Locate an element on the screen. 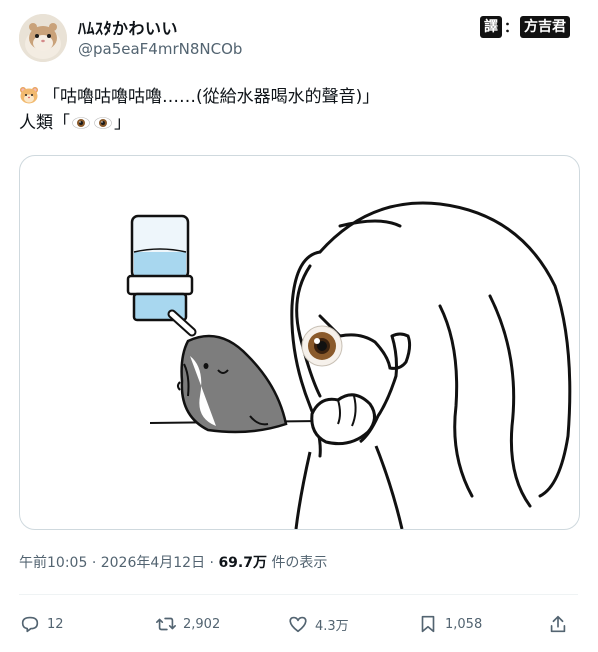 This screenshot has height=652, width=598. tweet-text: 「咕嚕咕嚕咕嚕……(從給水器喝水的聲音)」 人類「 」 is located at coordinates (299, 110).